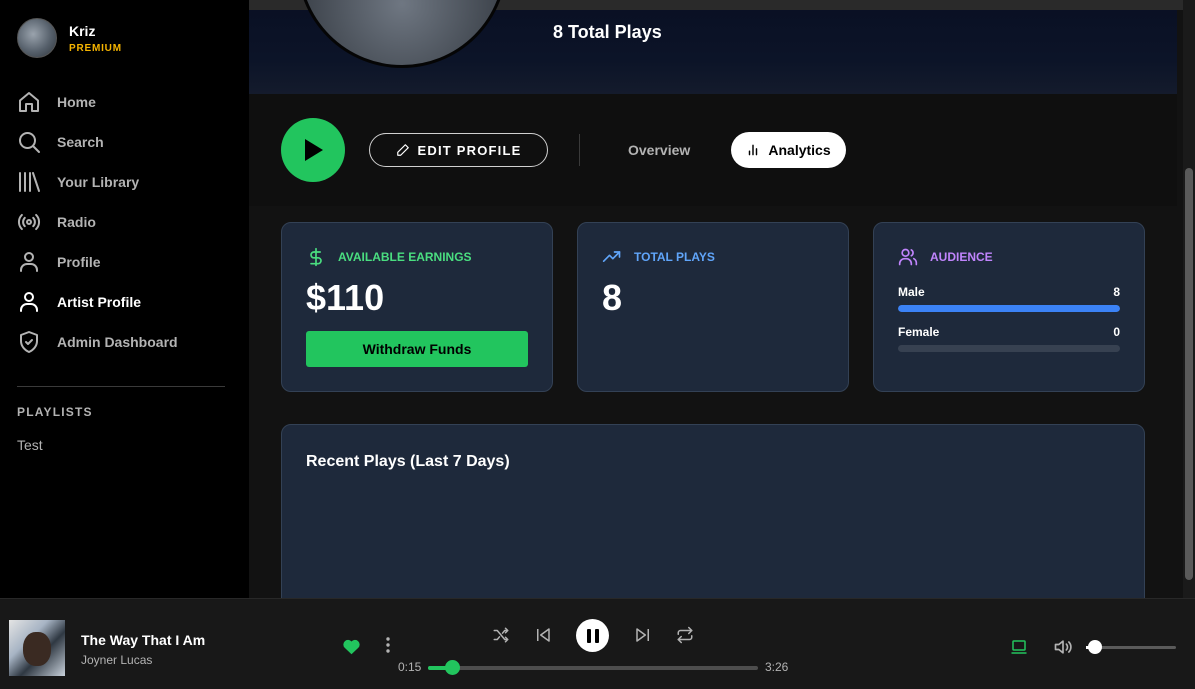 The height and width of the screenshot is (689, 1195). I want to click on nav-item-search: Search, so click(124, 142).